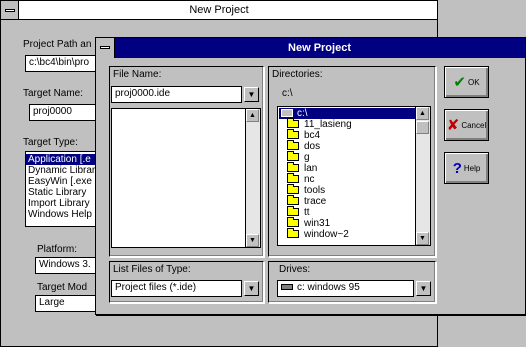 The image size is (526, 347). I want to click on directory-item: win31, so click(347, 223).